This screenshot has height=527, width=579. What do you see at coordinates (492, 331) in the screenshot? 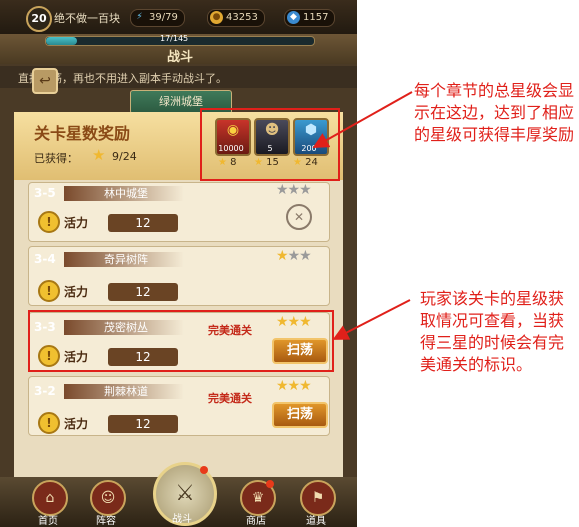
I see `annotation-note-2: 玩家该关卡的星级获取情况可查看，当获得三星的时候会有完美通关的标识。` at bounding box center [492, 331].